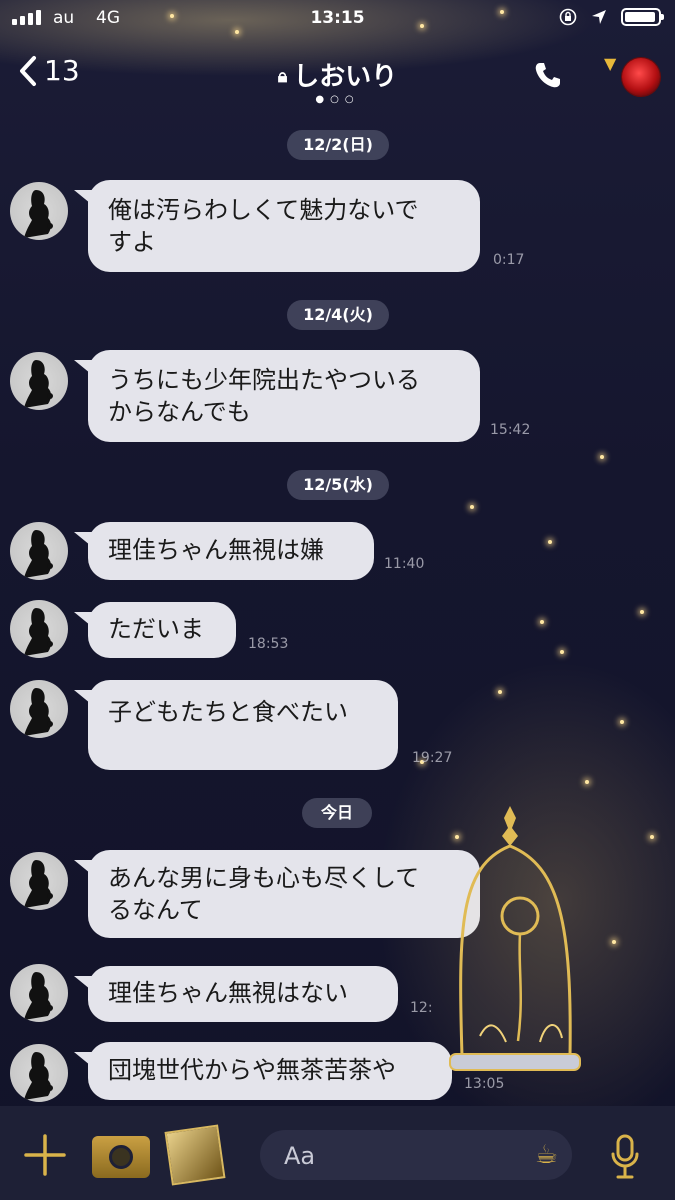 This screenshot has width=675, height=1200. I want to click on message-bubble: あんな男に身も心も尽くして るなんて, so click(284, 894).